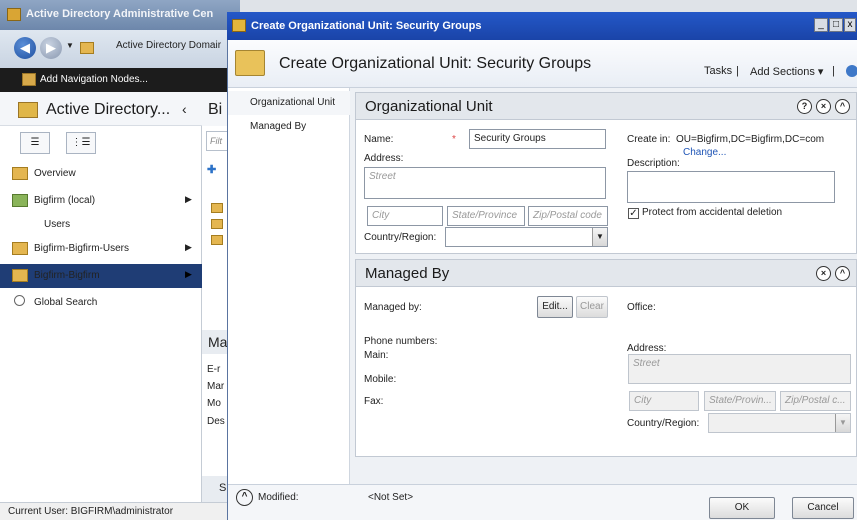  What do you see at coordinates (212, 169) in the screenshot?
I see `new-item-icon: ✚` at bounding box center [212, 169].